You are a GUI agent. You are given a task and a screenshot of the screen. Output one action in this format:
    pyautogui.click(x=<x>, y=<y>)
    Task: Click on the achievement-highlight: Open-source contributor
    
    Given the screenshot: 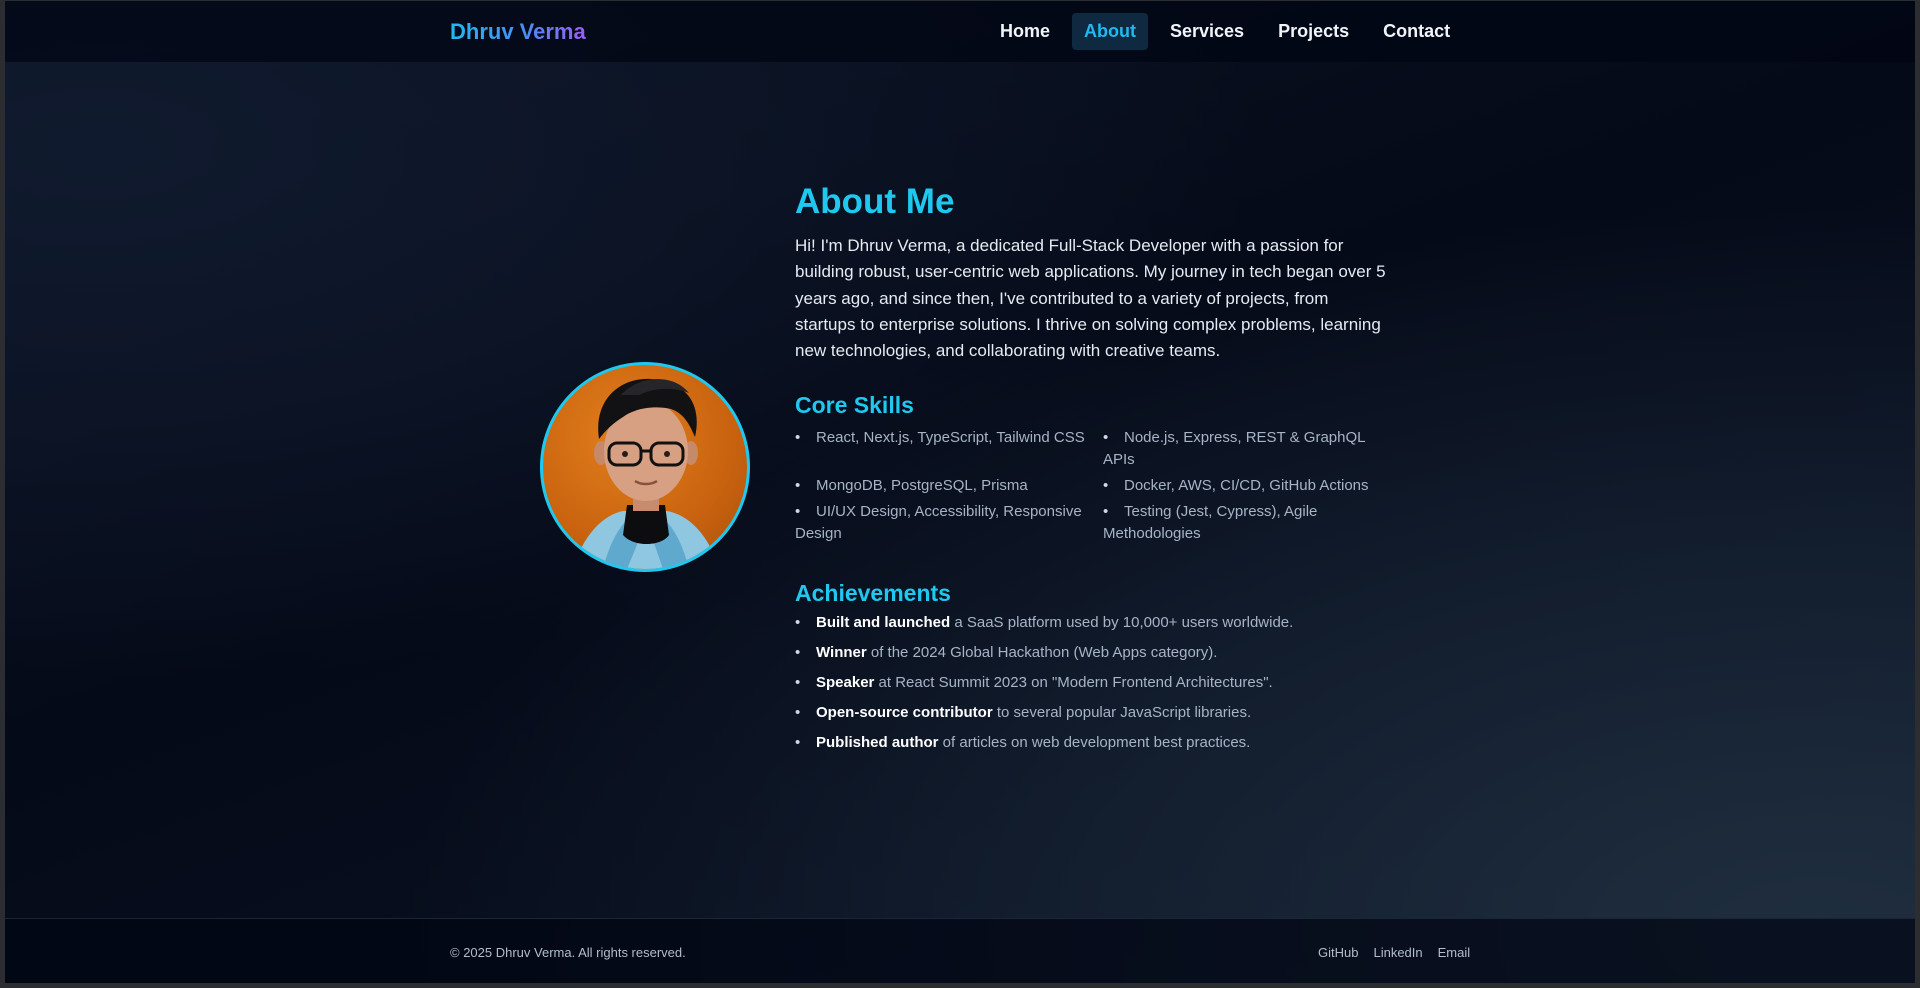 What is the action you would take?
    pyautogui.click(x=904, y=712)
    